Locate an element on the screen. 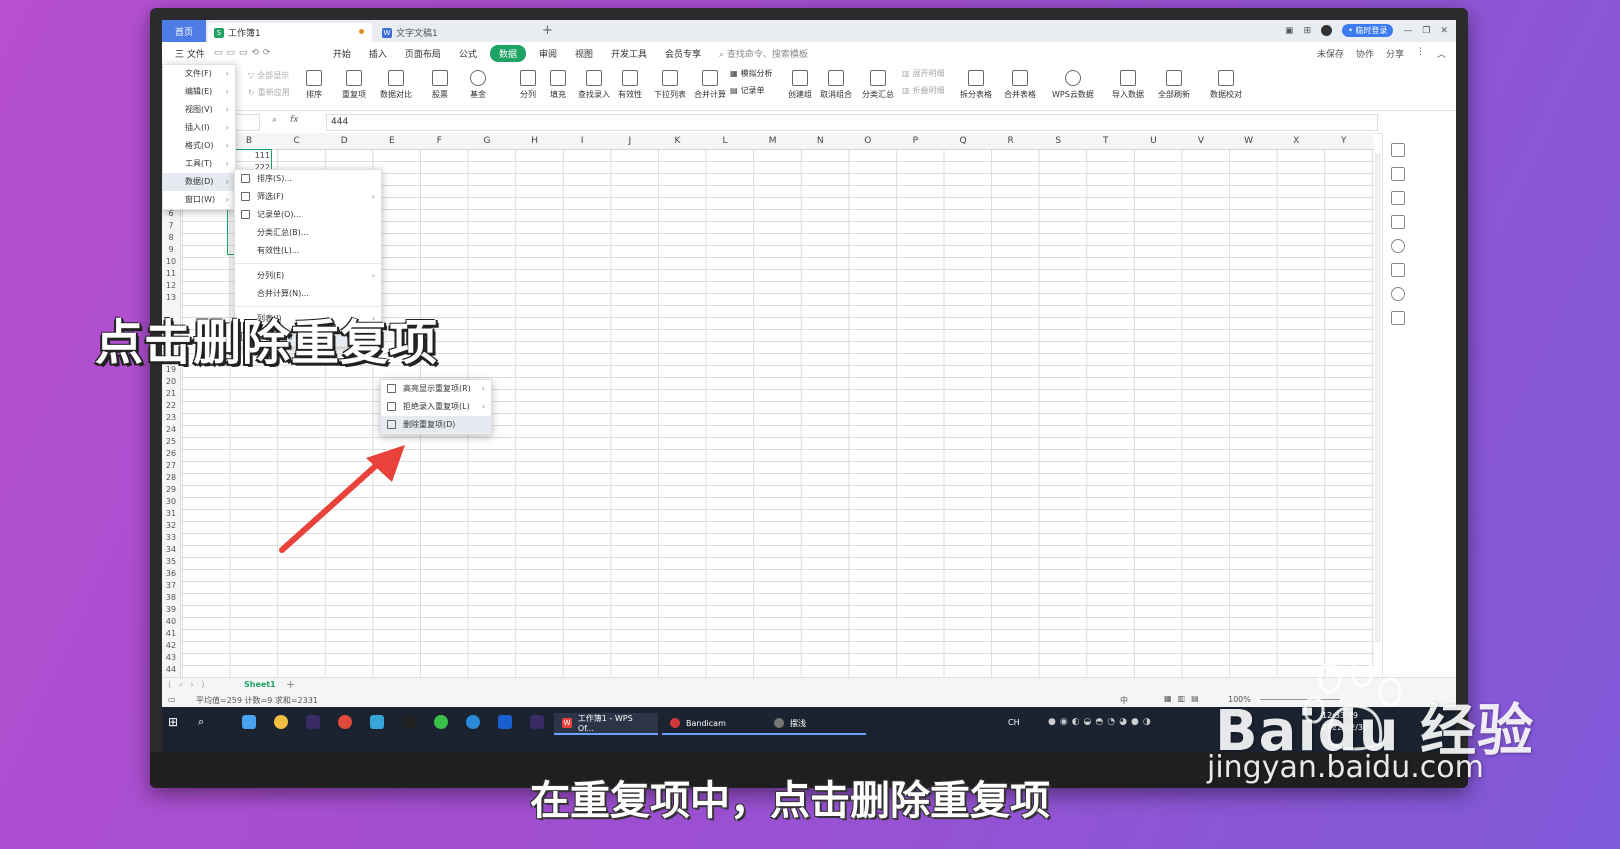  row-header-10: 10 is located at coordinates (171, 261).